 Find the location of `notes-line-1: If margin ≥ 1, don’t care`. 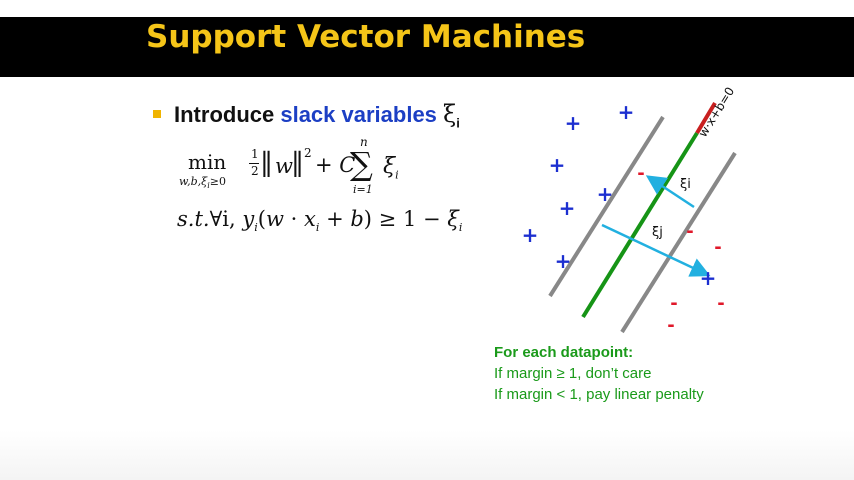

notes-line-1: If margin ≥ 1, don’t care is located at coordinates (573, 373).